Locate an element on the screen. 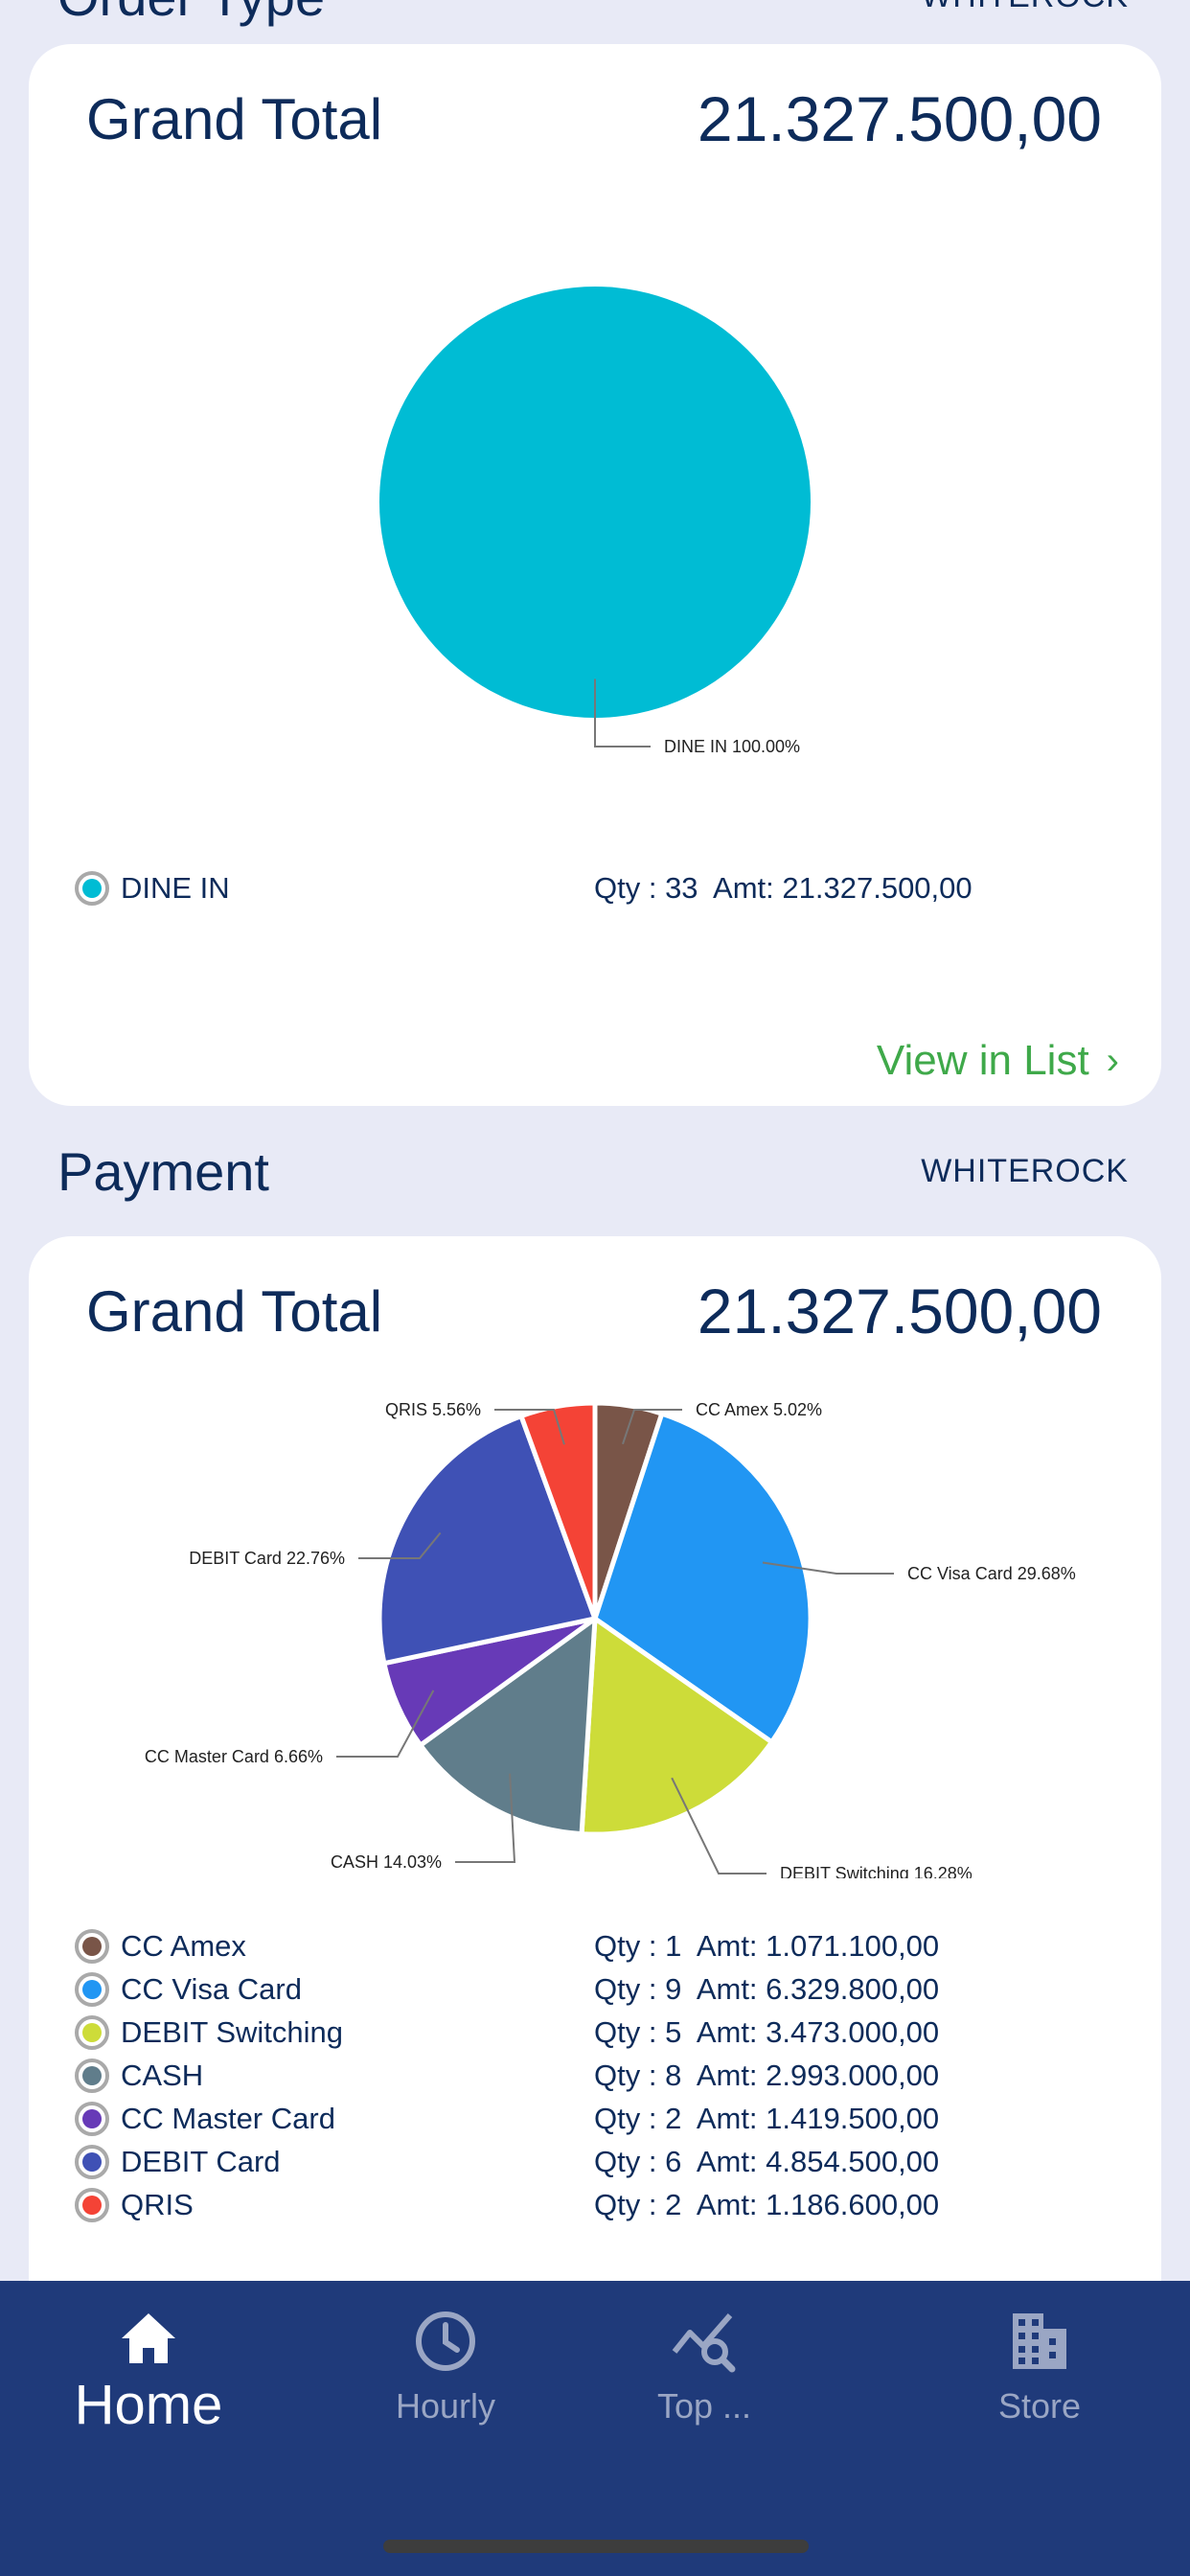 The image size is (1190, 2576). legend-item: CC Master Card Qty : 2 Amt: 1.419.500,00 is located at coordinates (599, 2118).